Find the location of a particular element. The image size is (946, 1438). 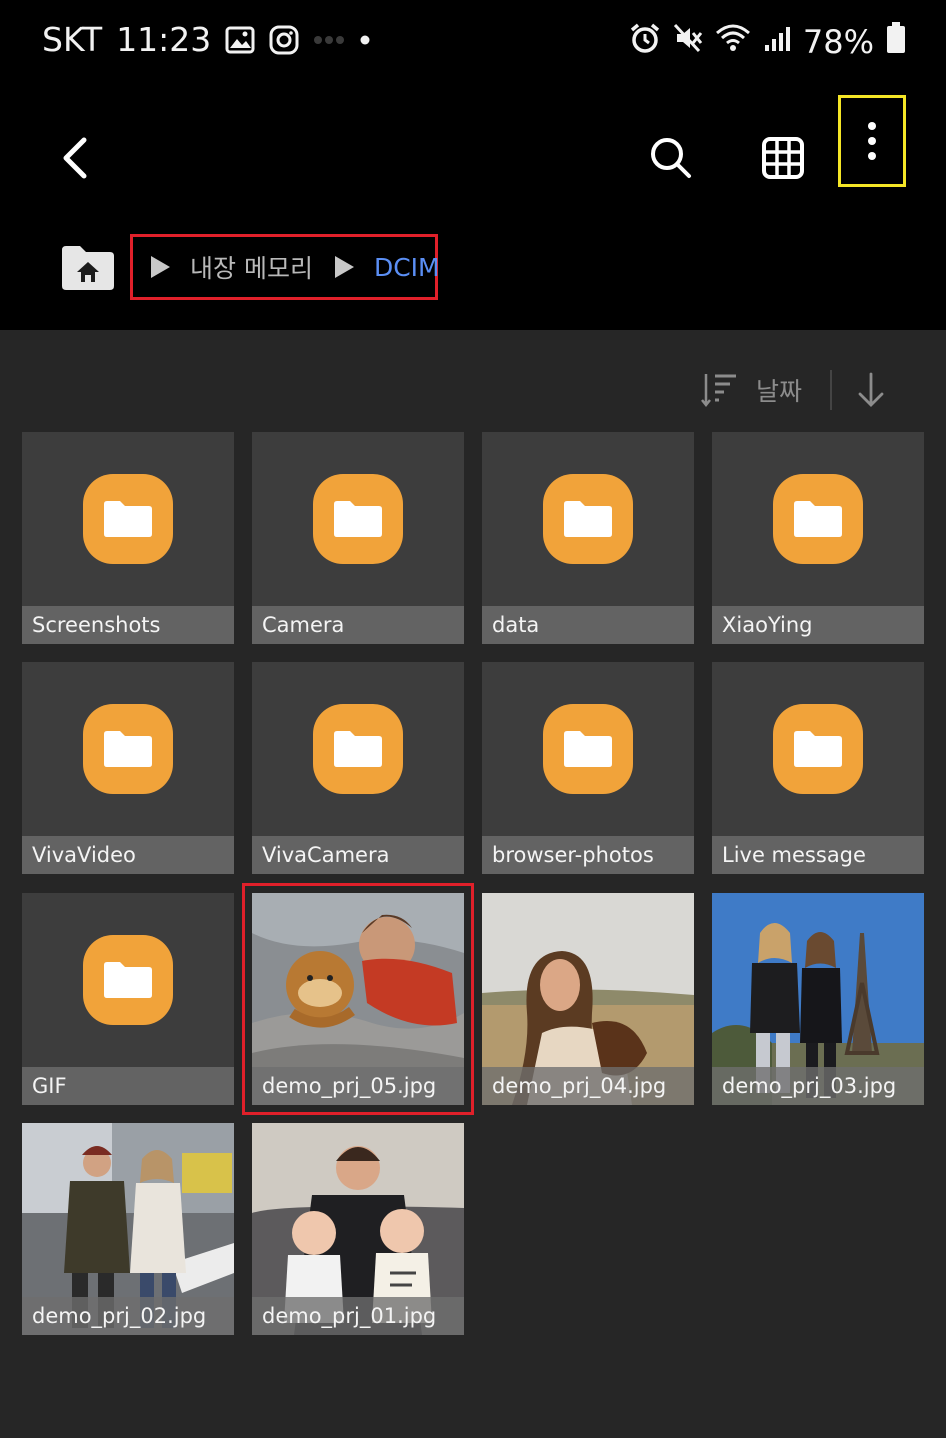

dots-icon is located at coordinates (329, 40).